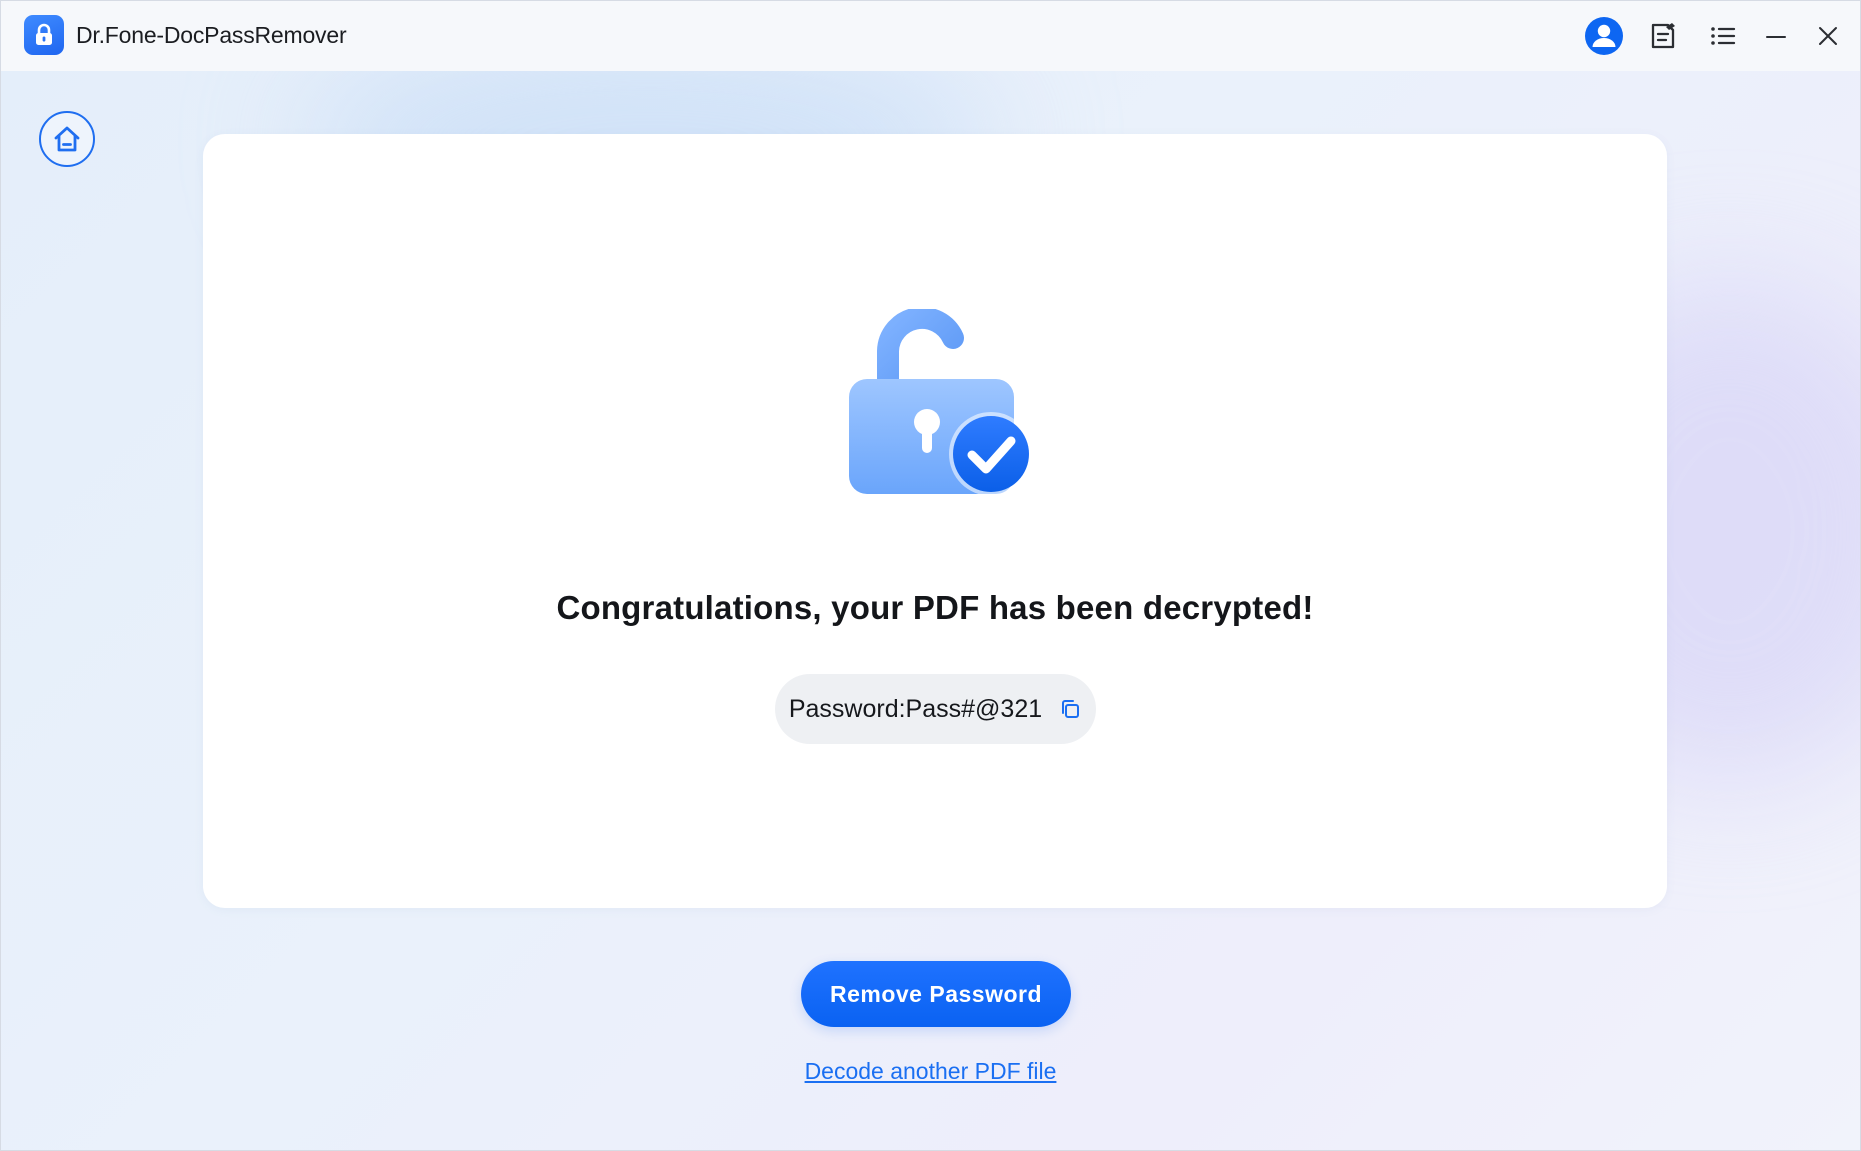  Describe the element at coordinates (943, 407) in the screenshot. I see `unlocked-padlock-icon` at that location.